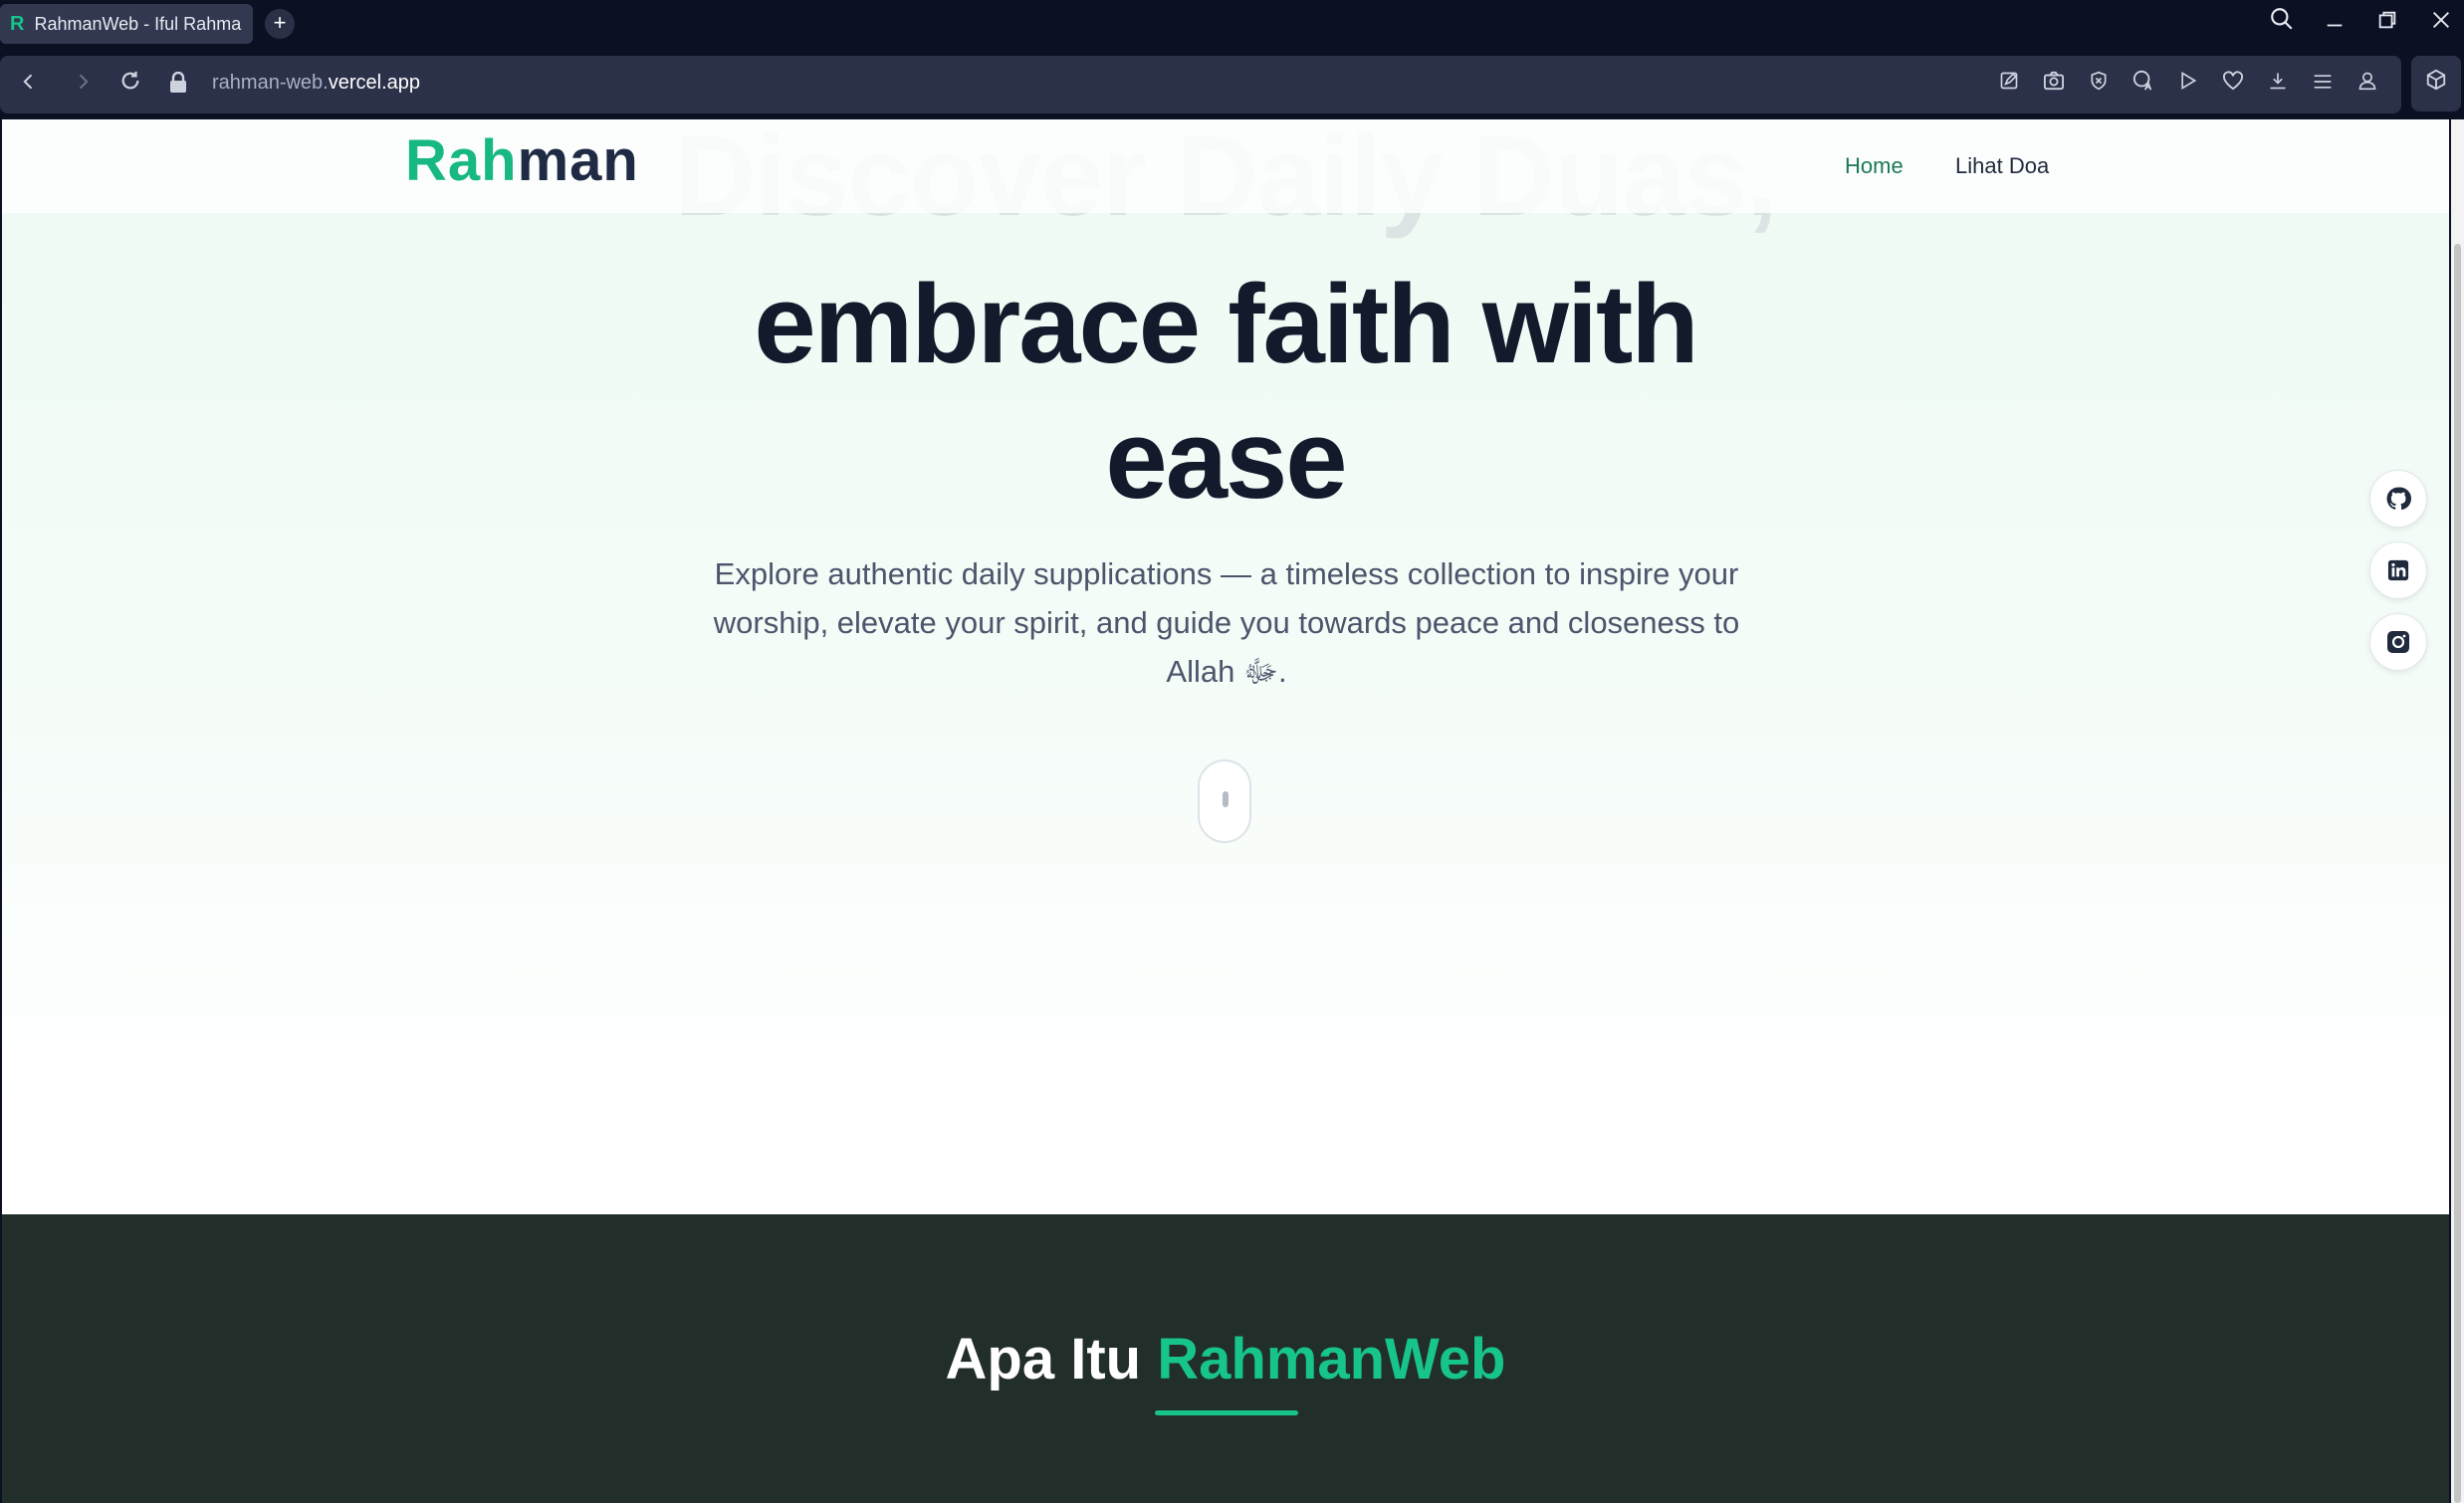 This screenshot has width=2464, height=1503. What do you see at coordinates (2387, 24) in the screenshot?
I see `restore-icon` at bounding box center [2387, 24].